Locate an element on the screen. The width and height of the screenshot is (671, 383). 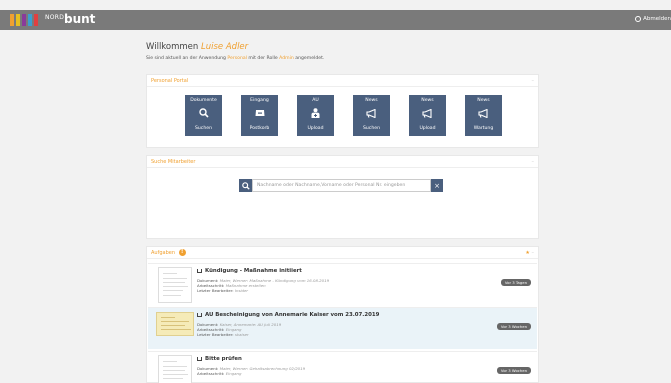
tile-top-label: Dokumente is located at coordinates (203, 100).